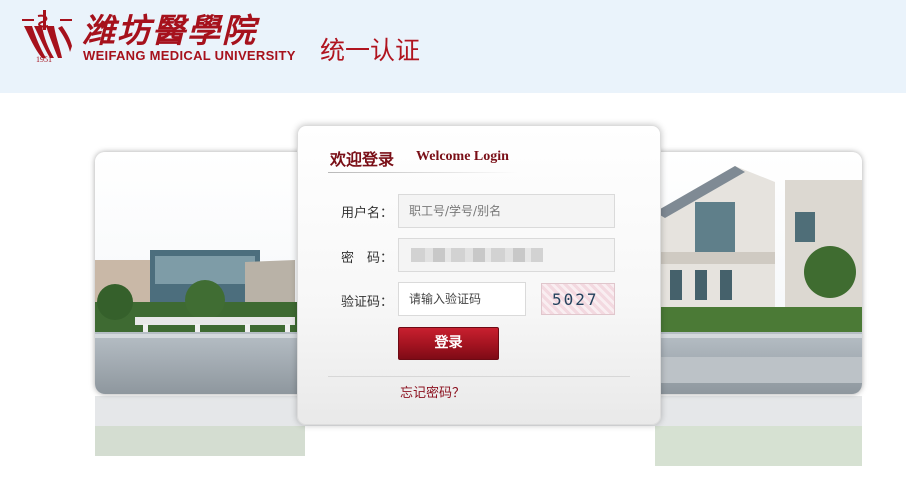 This screenshot has width=906, height=494. Describe the element at coordinates (189, 55) in the screenshot. I see `university-name-en: WEIFANG MEDICAL UNIVERSITY` at that location.